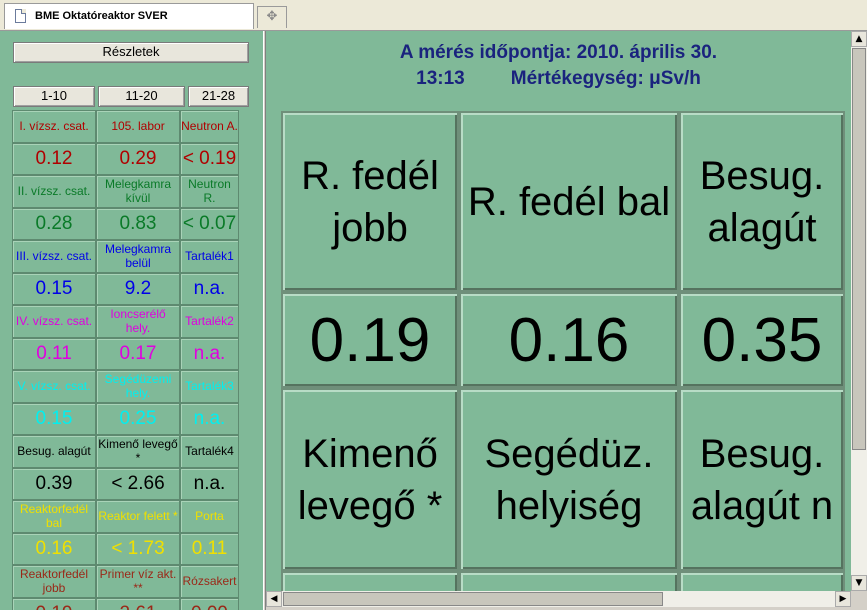  I want to click on grid-value: 0.83, so click(138, 224).